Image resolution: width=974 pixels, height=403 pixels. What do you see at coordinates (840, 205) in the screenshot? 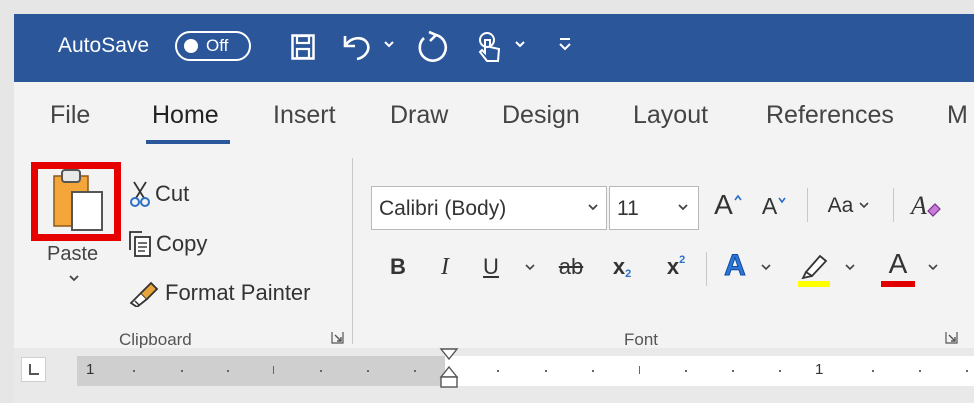
I see `change-case-label: Aa` at bounding box center [840, 205].